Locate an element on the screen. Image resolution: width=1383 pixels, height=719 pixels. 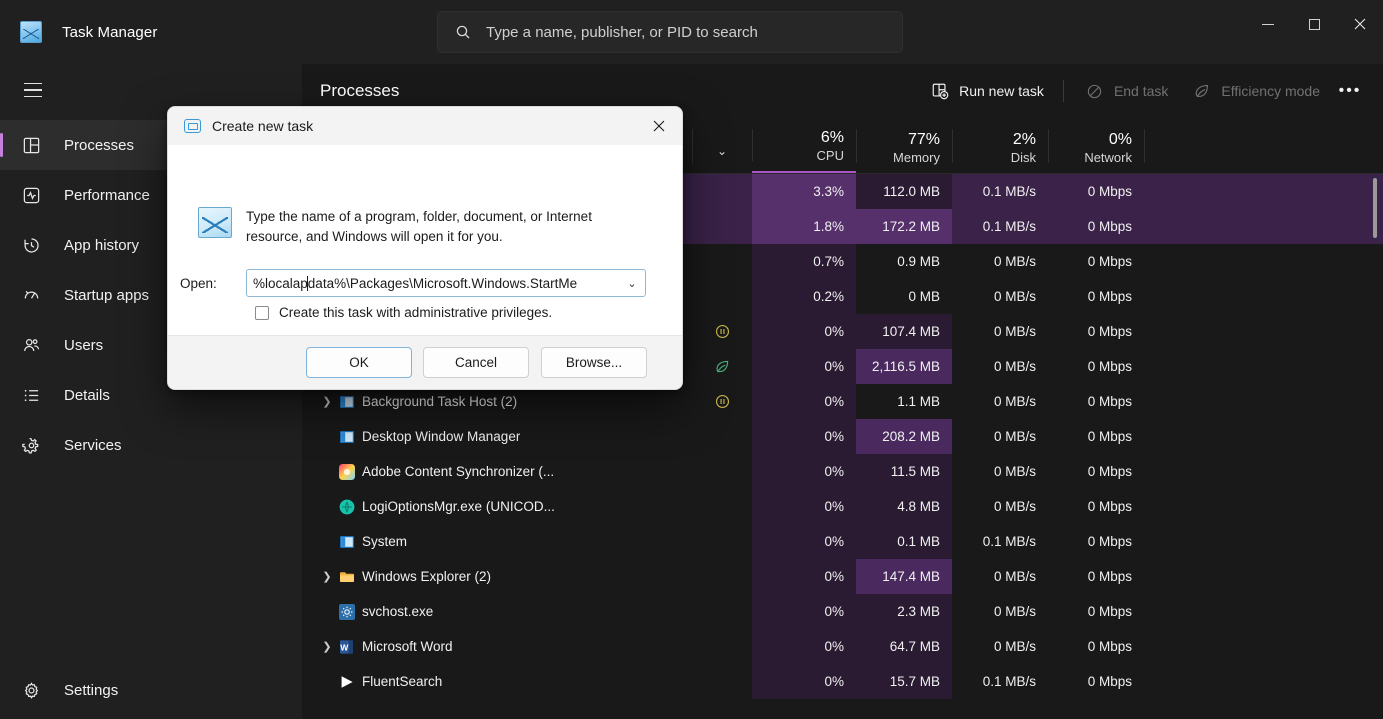
column-name: Network is located at coordinates (1108, 157).